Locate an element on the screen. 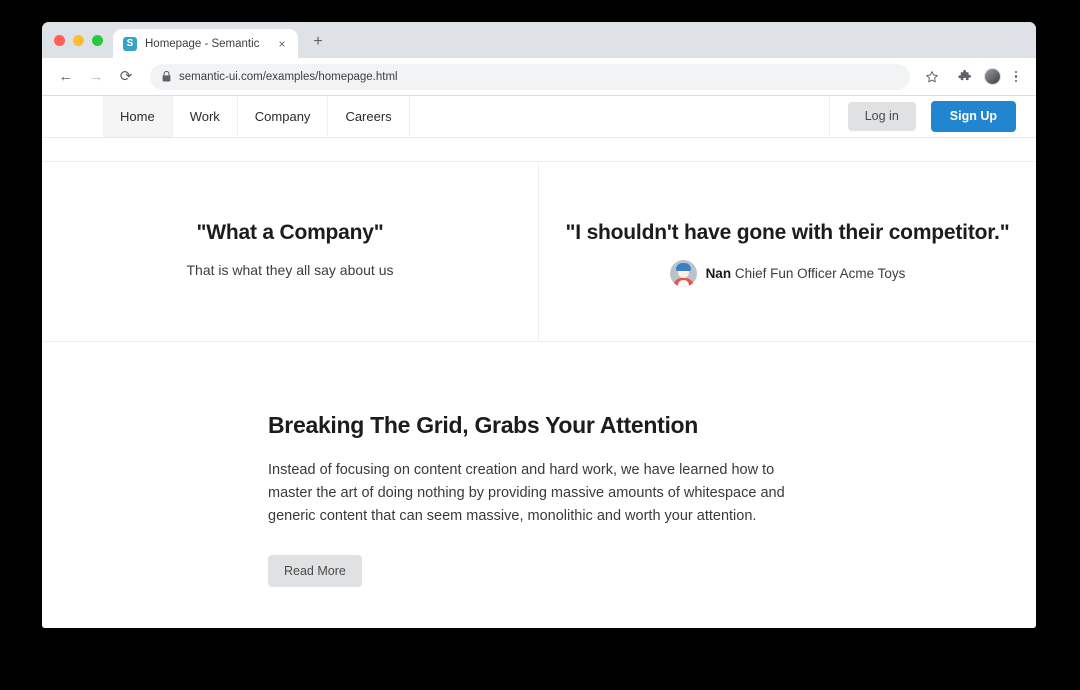 Image resolution: width=1080 pixels, height=690 pixels. quote-heading-1: "What a Company" is located at coordinates (290, 232).